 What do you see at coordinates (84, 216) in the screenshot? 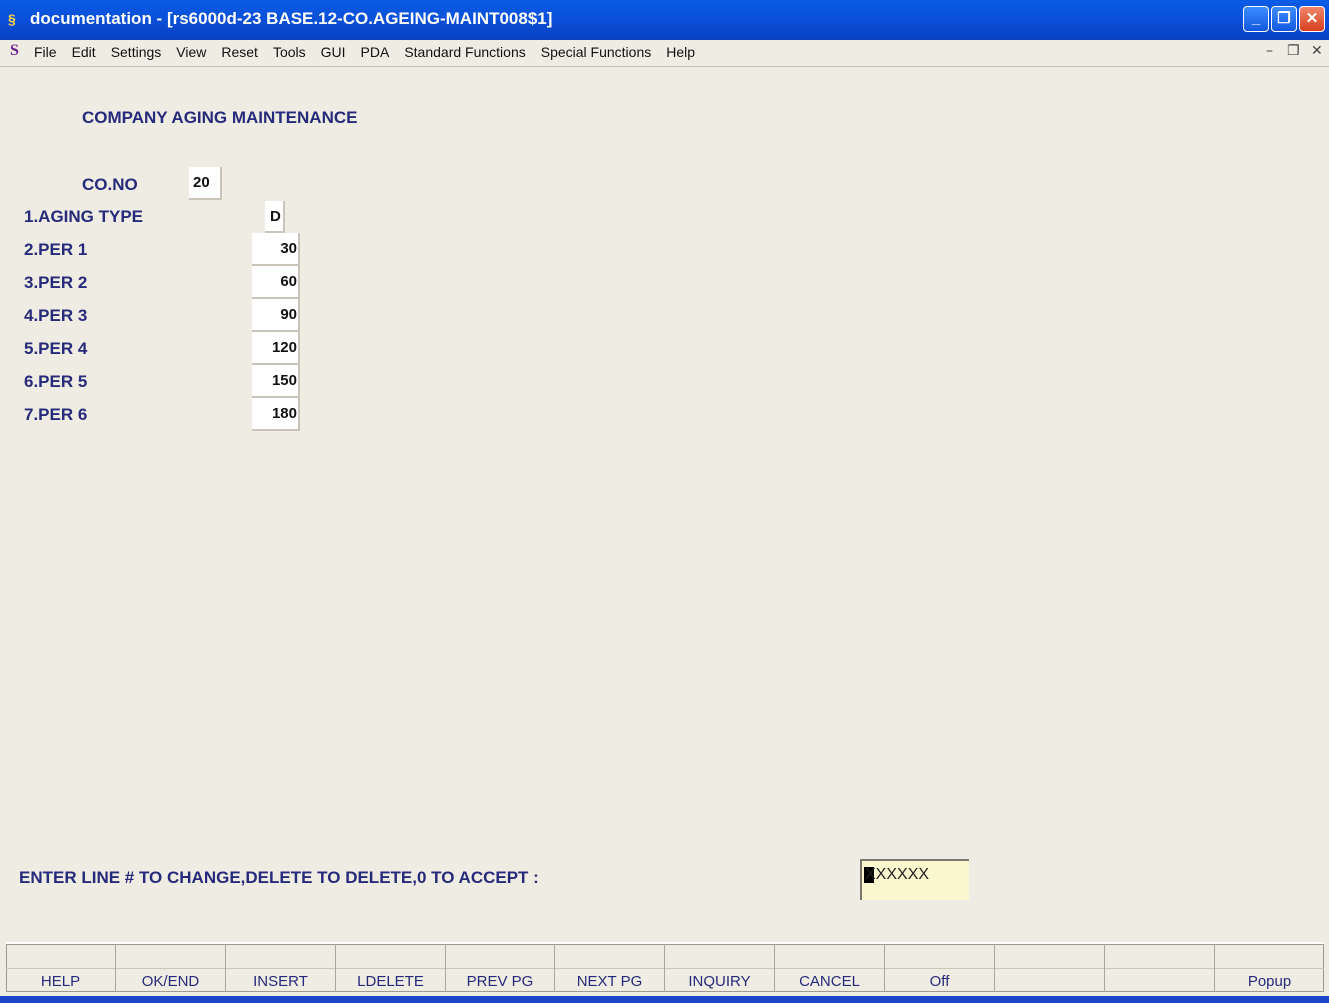
I see `field-label-aging-type: 1.AGING TYPE` at bounding box center [84, 216].